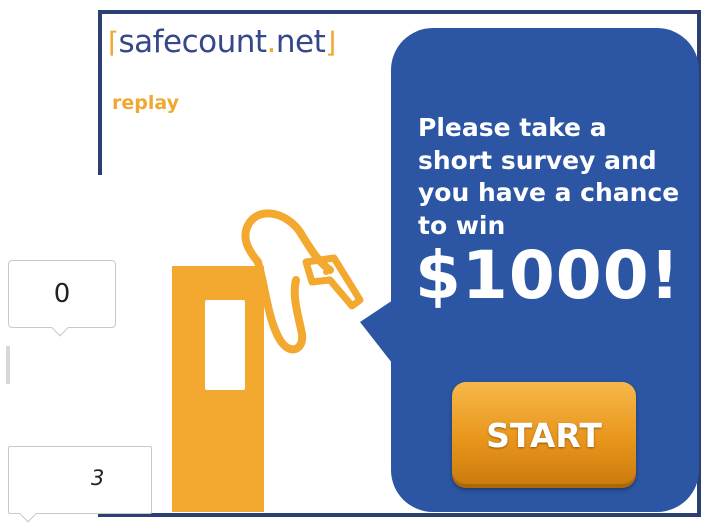  What do you see at coordinates (8, 365) in the screenshot?
I see `share-button-stub` at bounding box center [8, 365].